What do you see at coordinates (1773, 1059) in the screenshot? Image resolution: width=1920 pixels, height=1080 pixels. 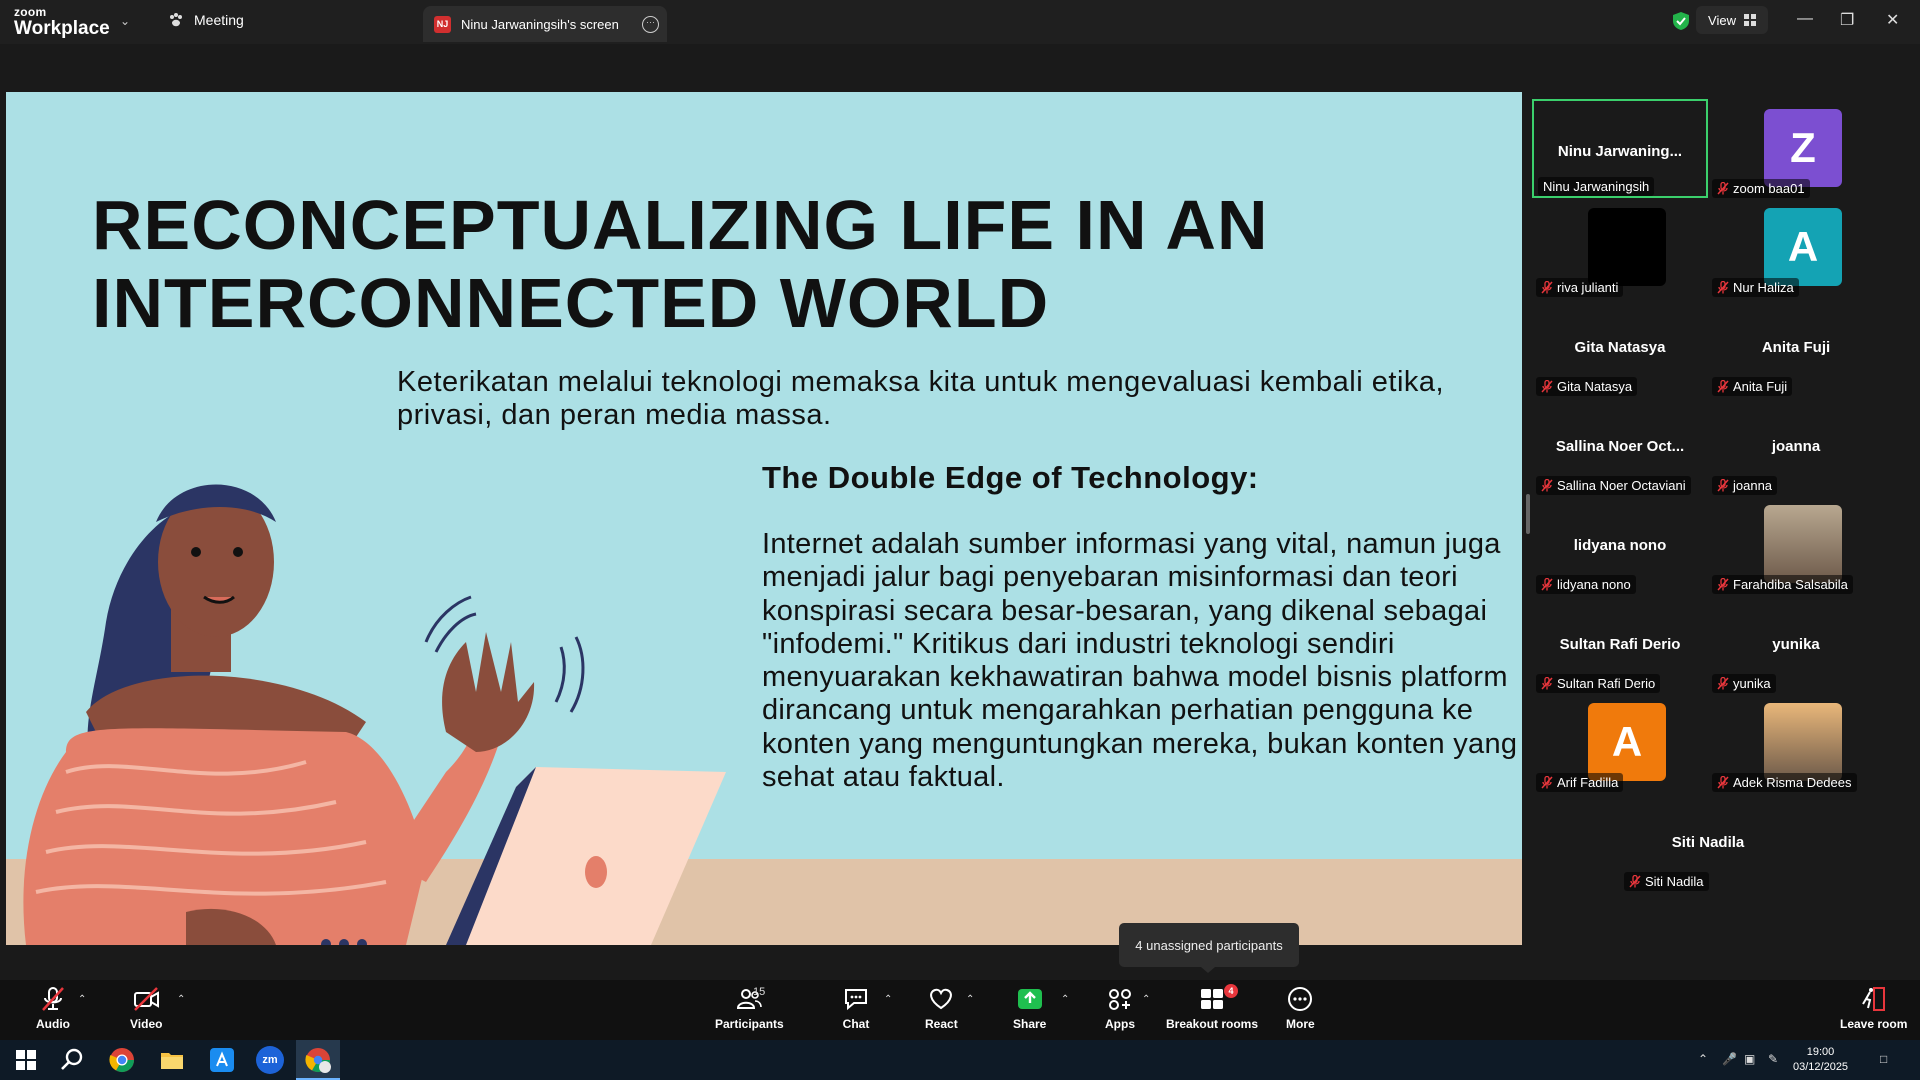 I see `pen-icon: ✎` at bounding box center [1773, 1059].